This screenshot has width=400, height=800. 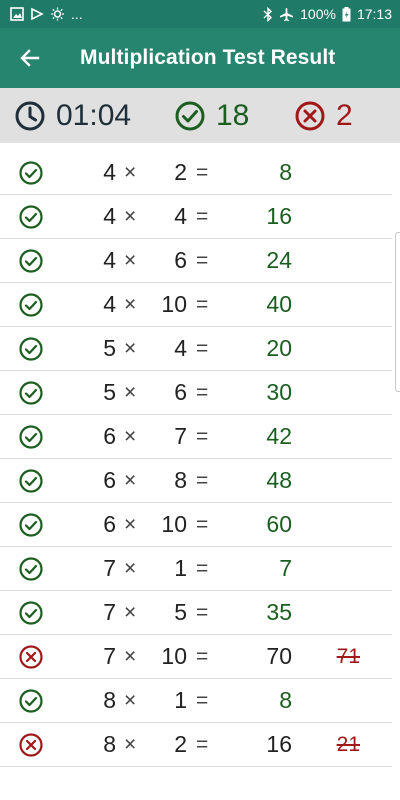 I want to click on factor-b: 6, so click(x=180, y=260).